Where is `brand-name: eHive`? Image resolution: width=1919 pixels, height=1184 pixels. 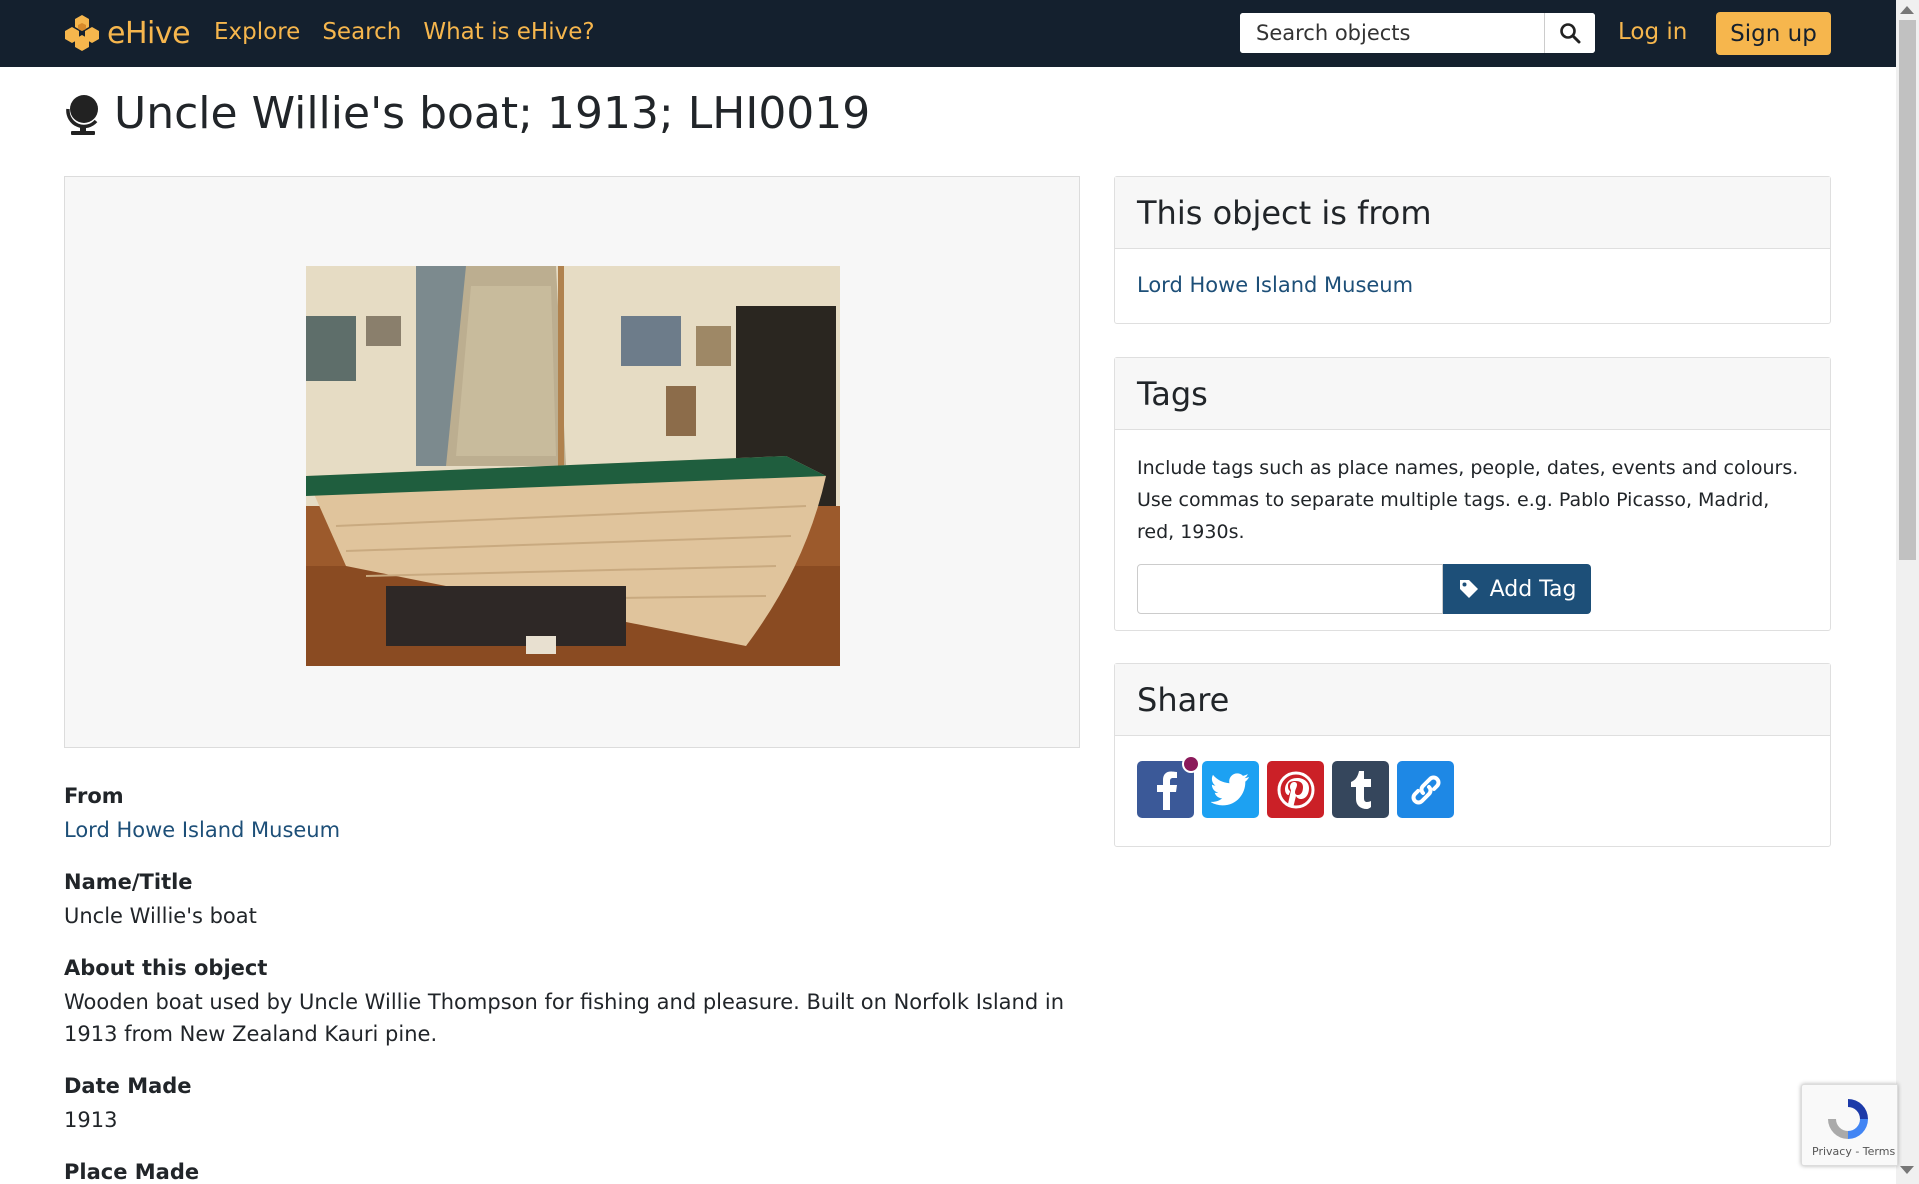 brand-name: eHive is located at coordinates (149, 33).